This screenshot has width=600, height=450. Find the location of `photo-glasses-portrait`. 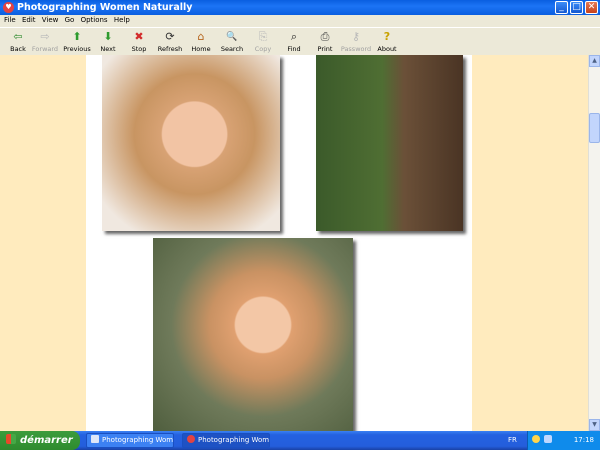

photo-glasses-portrait is located at coordinates (191, 143).